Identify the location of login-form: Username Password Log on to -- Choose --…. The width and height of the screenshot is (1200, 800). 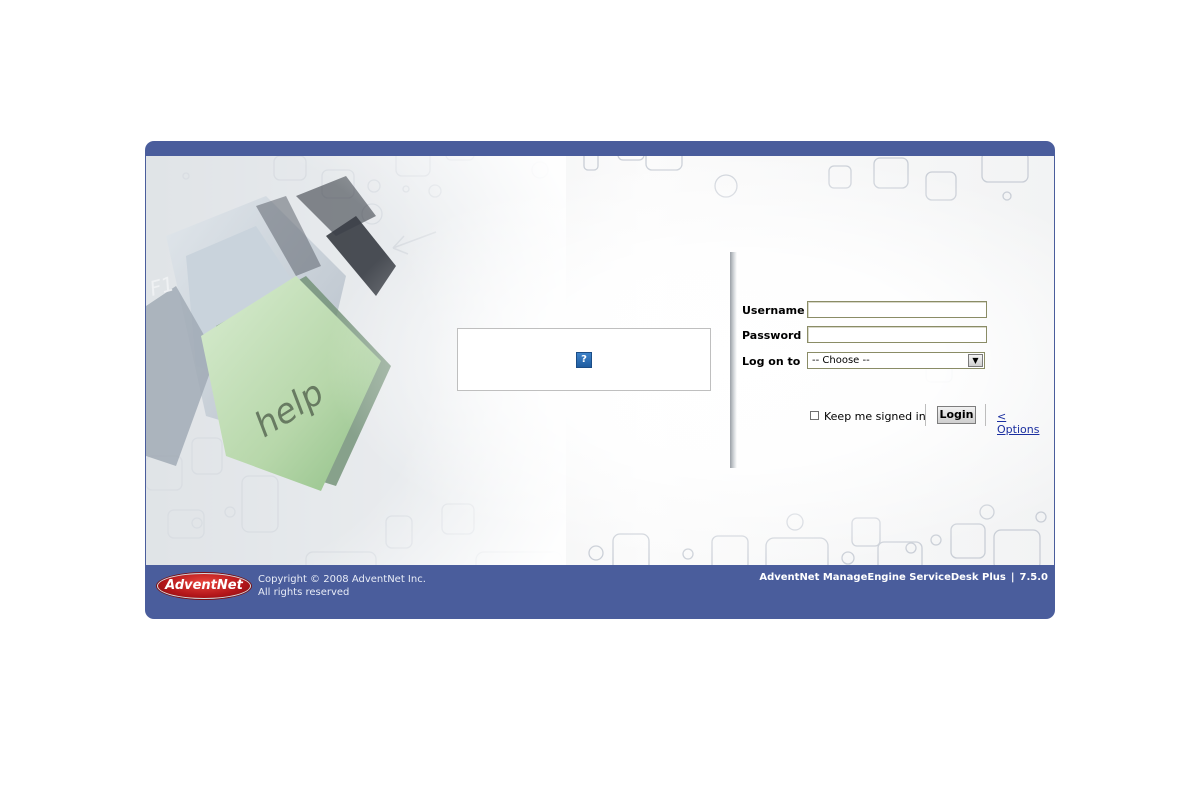
(897, 386).